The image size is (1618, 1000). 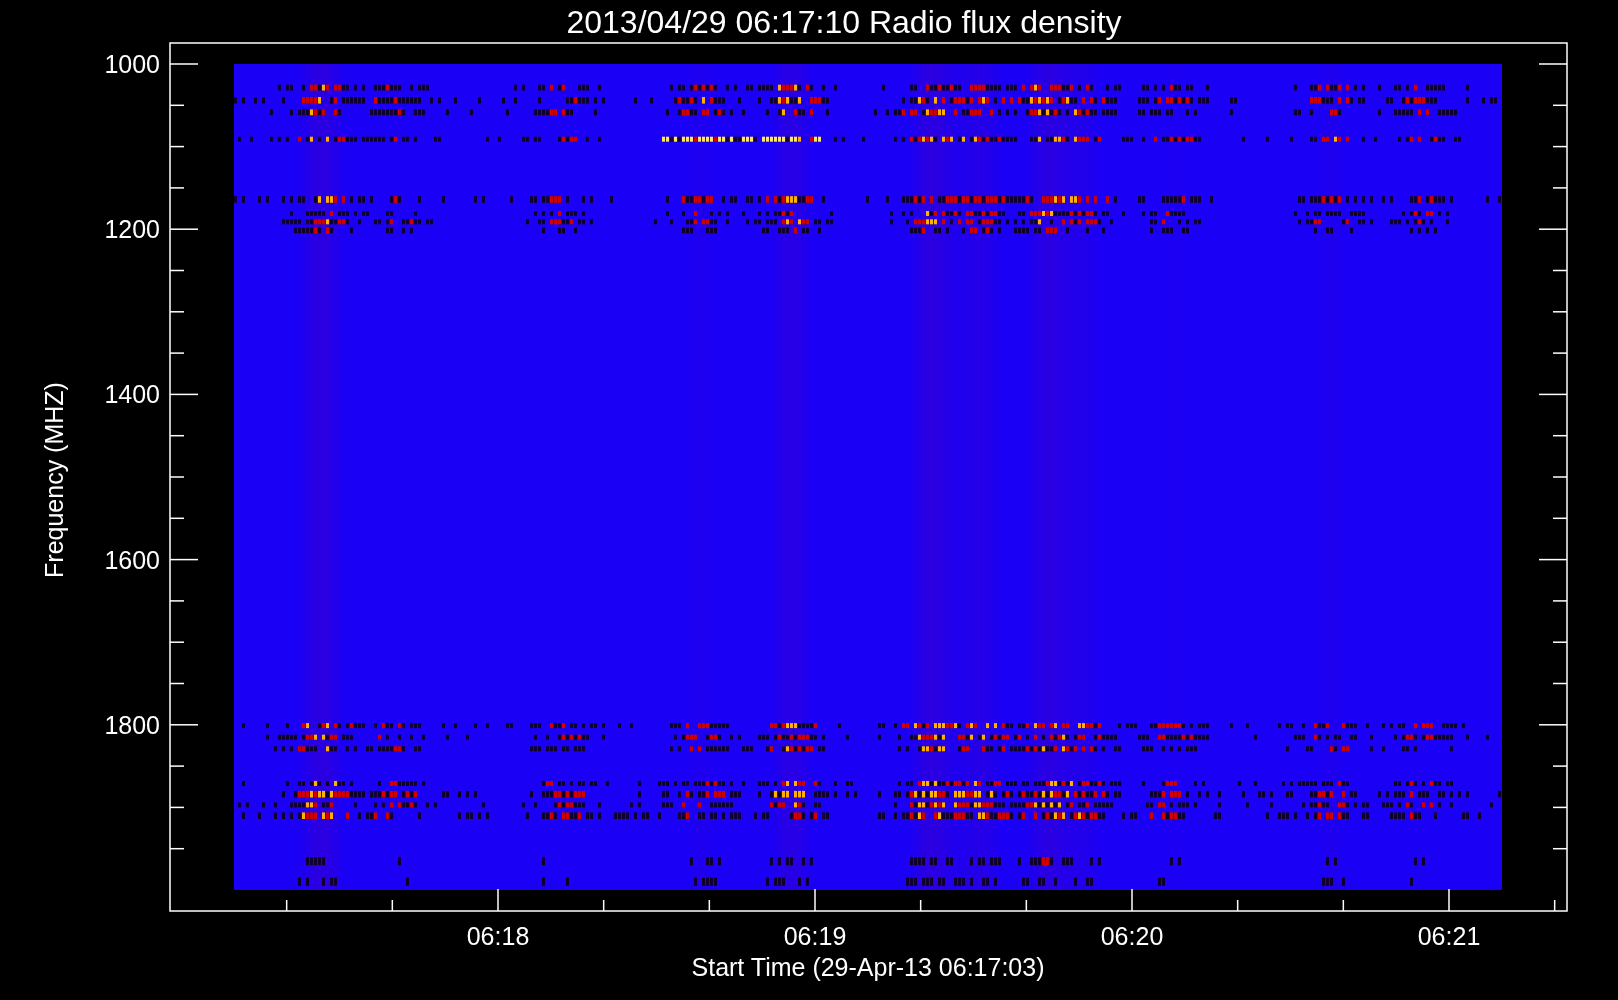 I want to click on y-tick-label: 1800, so click(x=132, y=724).